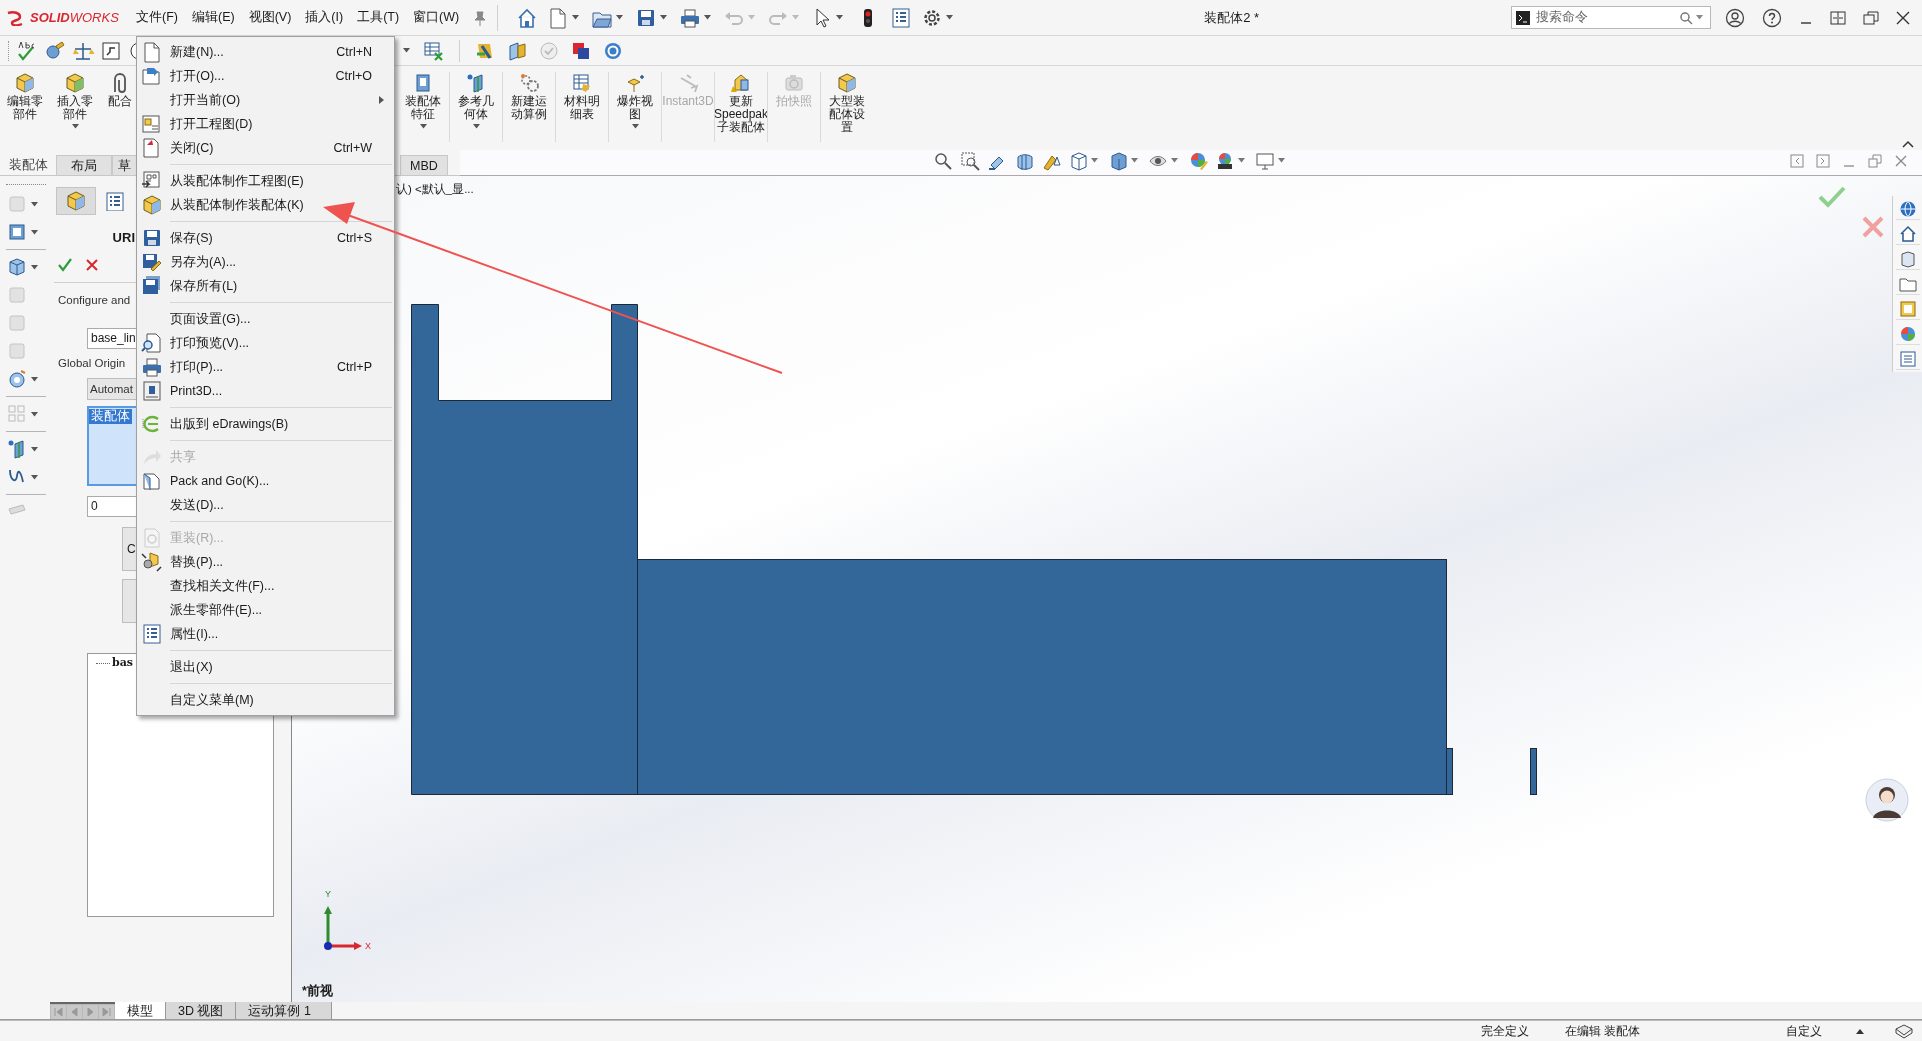 The width and height of the screenshot is (1922, 1041). I want to click on view-orientation-icon, so click(1078, 160).